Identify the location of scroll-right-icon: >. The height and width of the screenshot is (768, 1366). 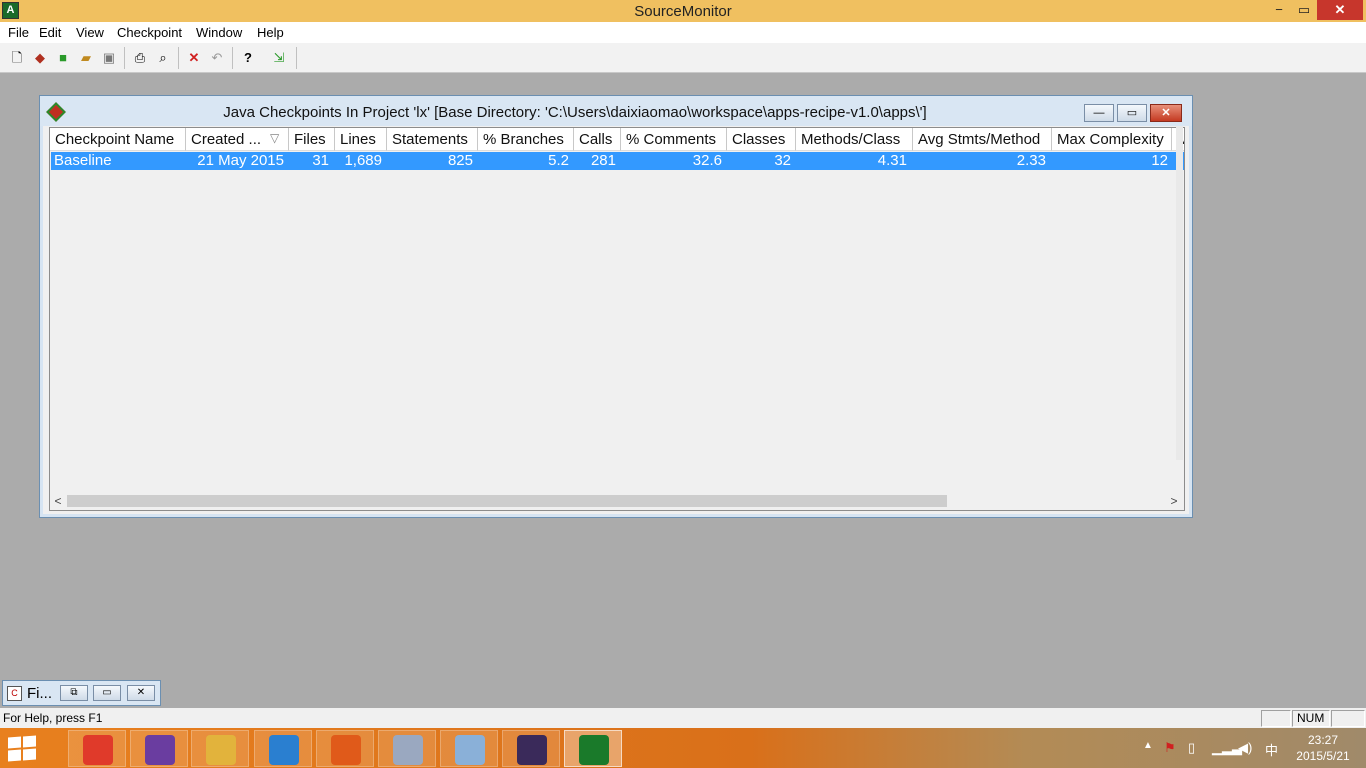
(1174, 501).